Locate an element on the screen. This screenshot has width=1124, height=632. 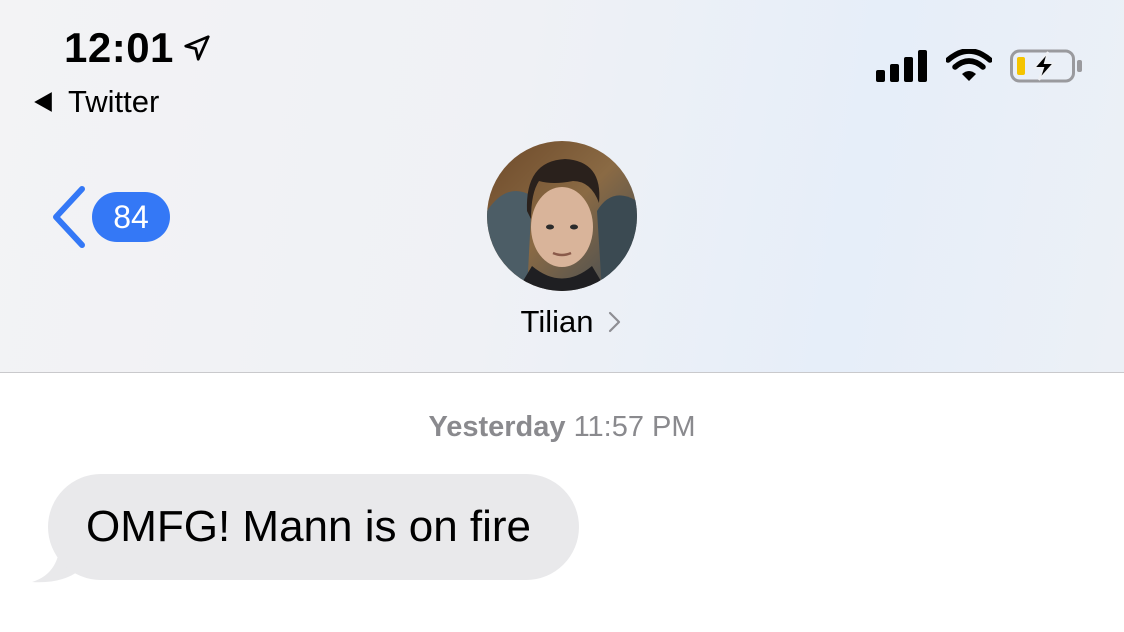
contact-avatar is located at coordinates (562, 216).